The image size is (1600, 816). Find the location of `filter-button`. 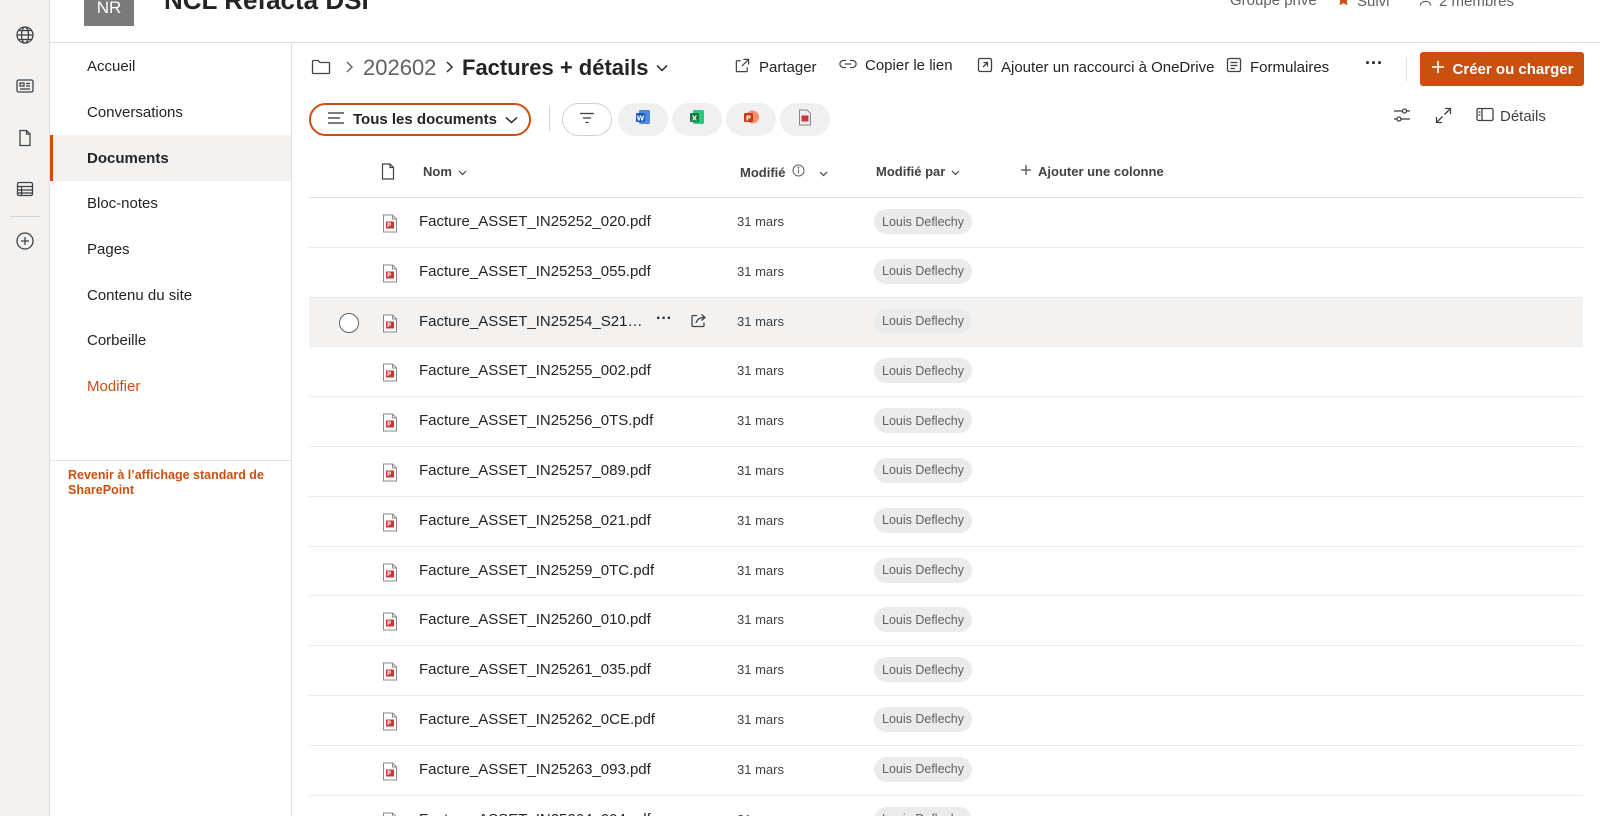

filter-button is located at coordinates (587, 119).